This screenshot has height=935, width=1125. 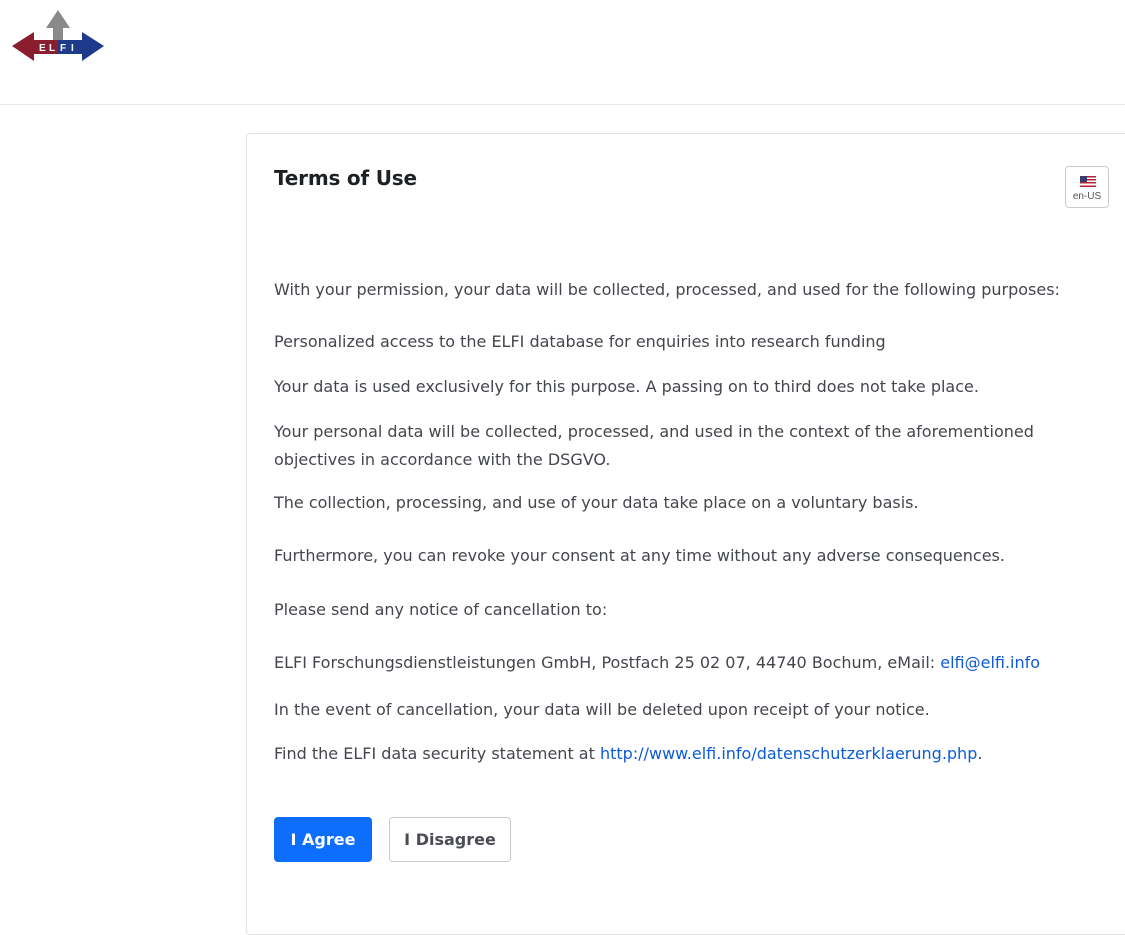 What do you see at coordinates (437, 753) in the screenshot?
I see `security-statement-text: Find the ELFI data security statement at` at bounding box center [437, 753].